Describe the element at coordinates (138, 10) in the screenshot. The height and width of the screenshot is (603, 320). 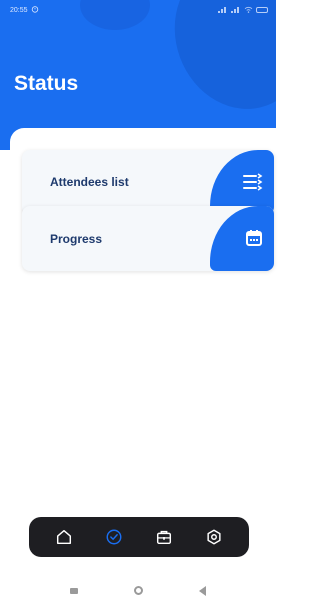
I see `status-bar: 20:55` at that location.